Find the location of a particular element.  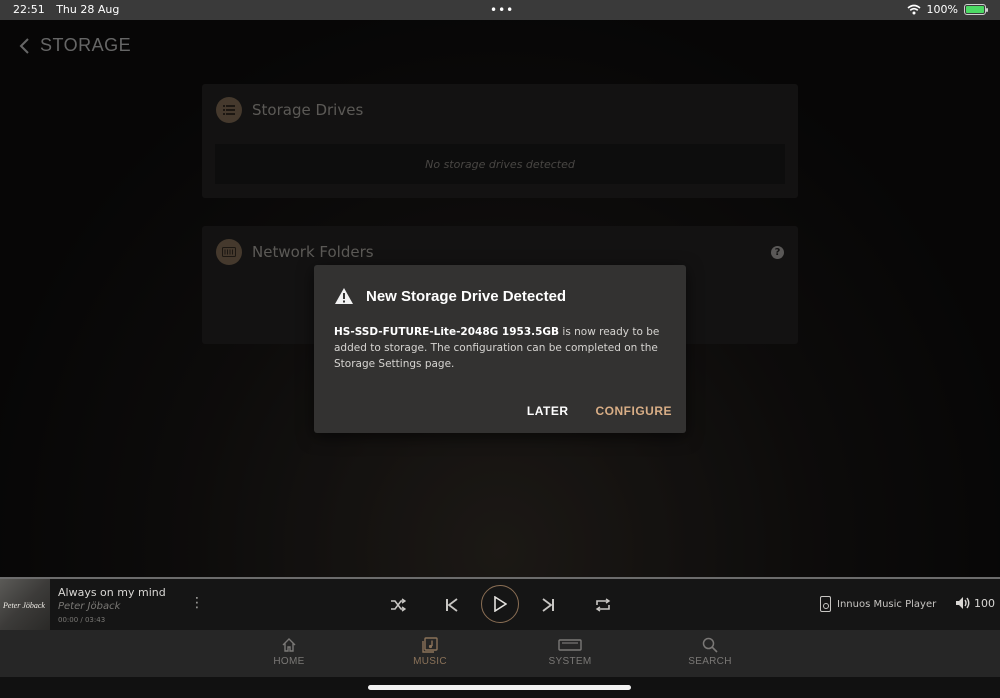

speaker-icon is located at coordinates (825, 604).